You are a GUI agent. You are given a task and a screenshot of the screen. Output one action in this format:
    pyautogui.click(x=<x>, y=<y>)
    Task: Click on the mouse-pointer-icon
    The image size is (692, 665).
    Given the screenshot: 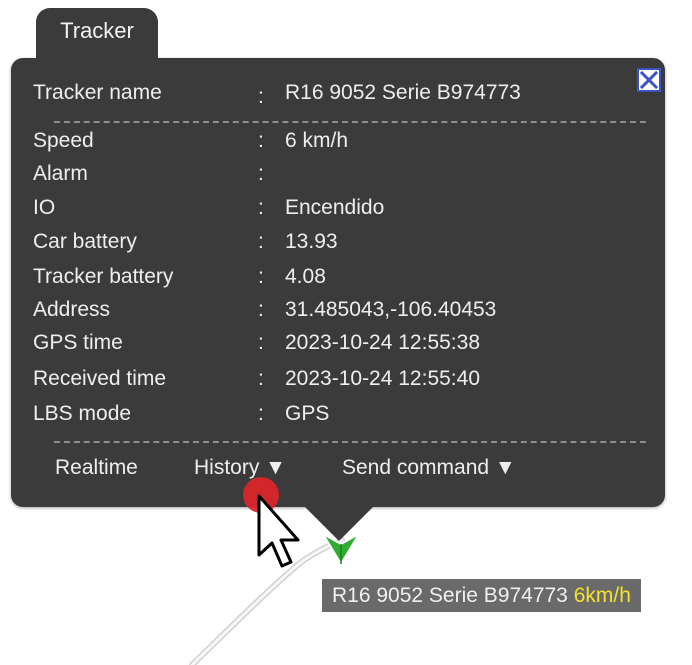 What is the action you would take?
    pyautogui.click(x=271, y=522)
    